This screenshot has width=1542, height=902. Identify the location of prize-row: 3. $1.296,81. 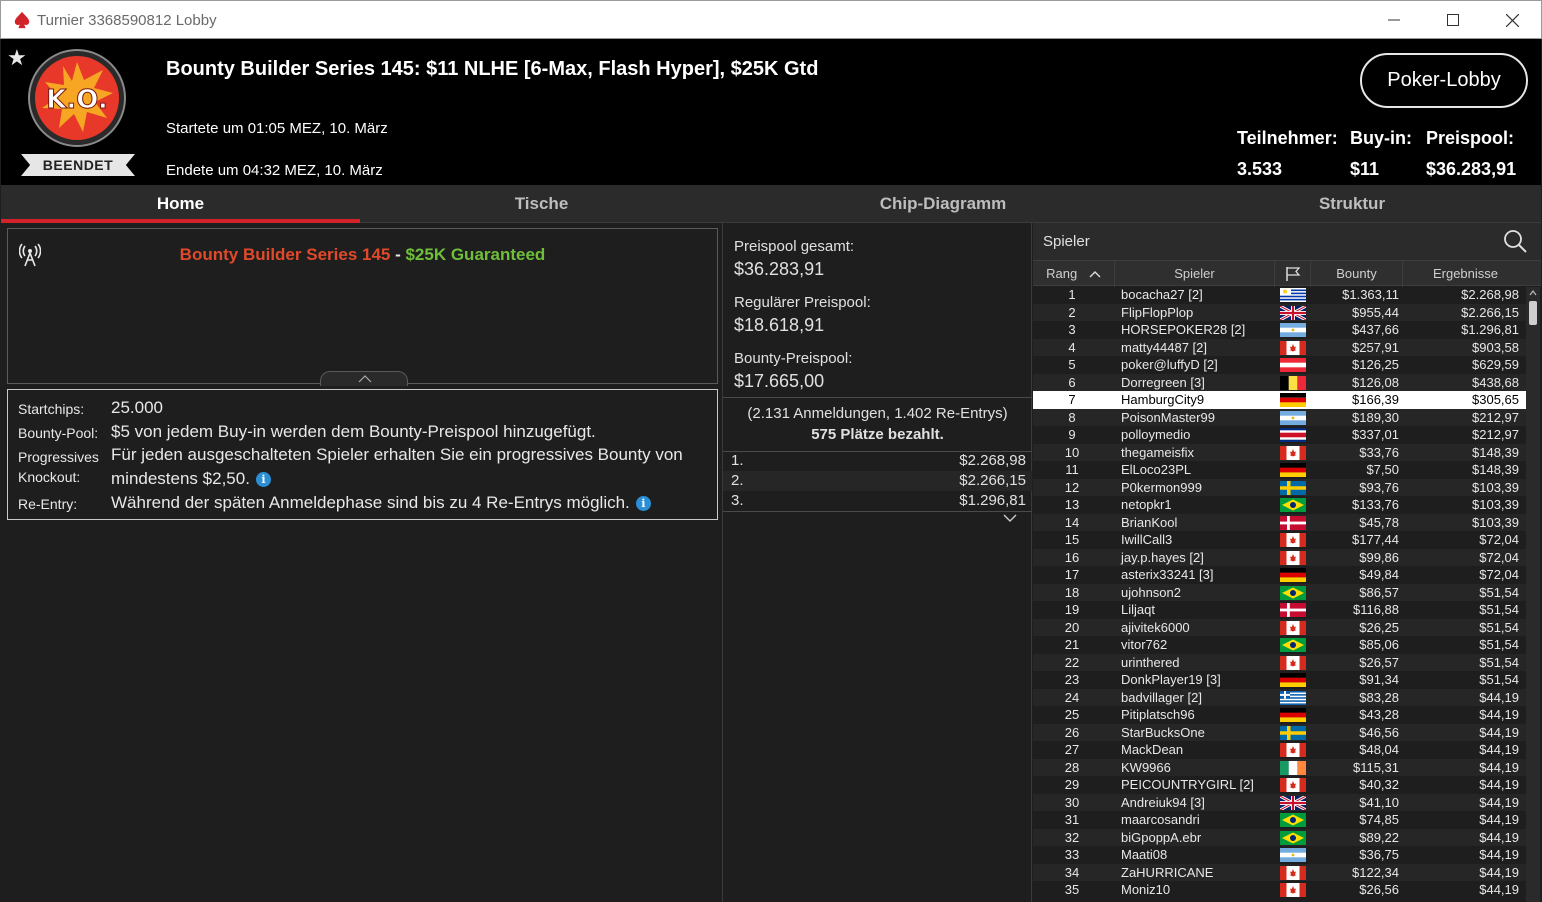
(877, 501).